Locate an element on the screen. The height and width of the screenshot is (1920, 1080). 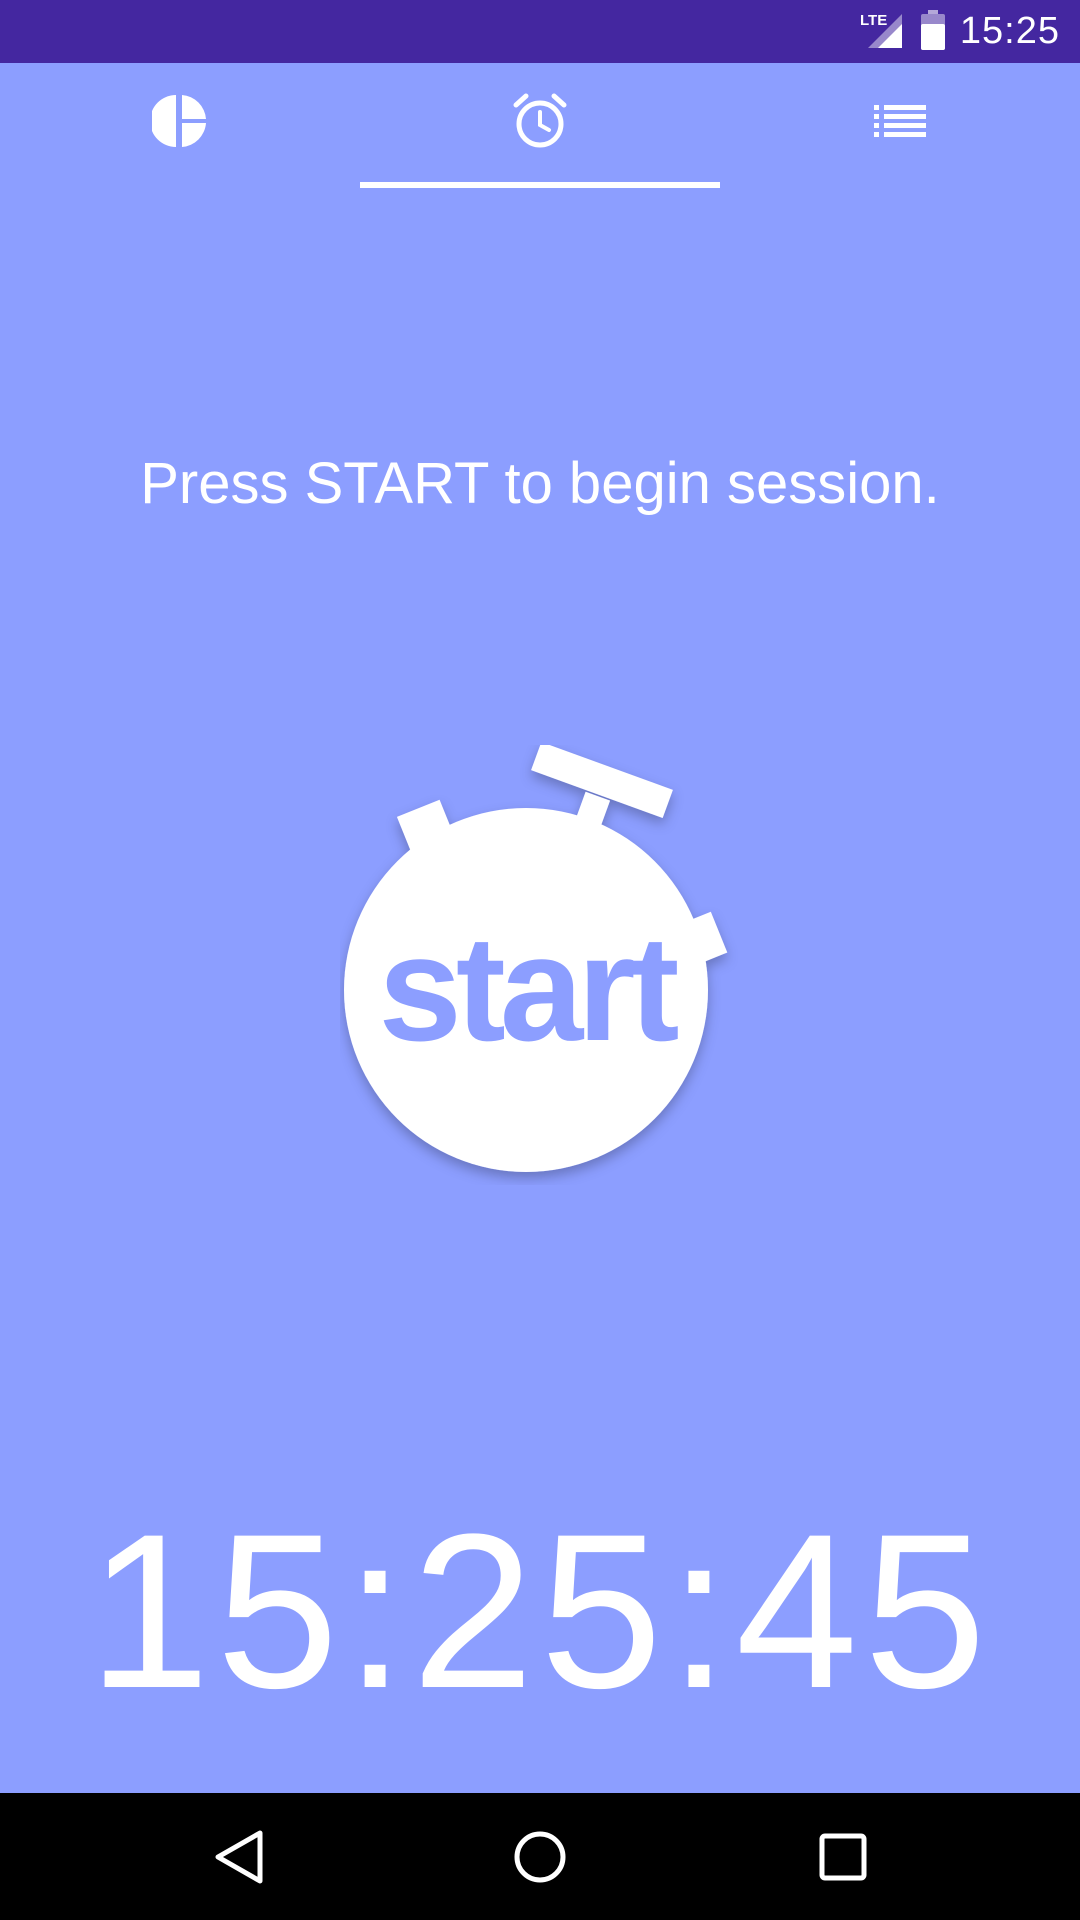
system-nav-bar is located at coordinates (540, 1856).